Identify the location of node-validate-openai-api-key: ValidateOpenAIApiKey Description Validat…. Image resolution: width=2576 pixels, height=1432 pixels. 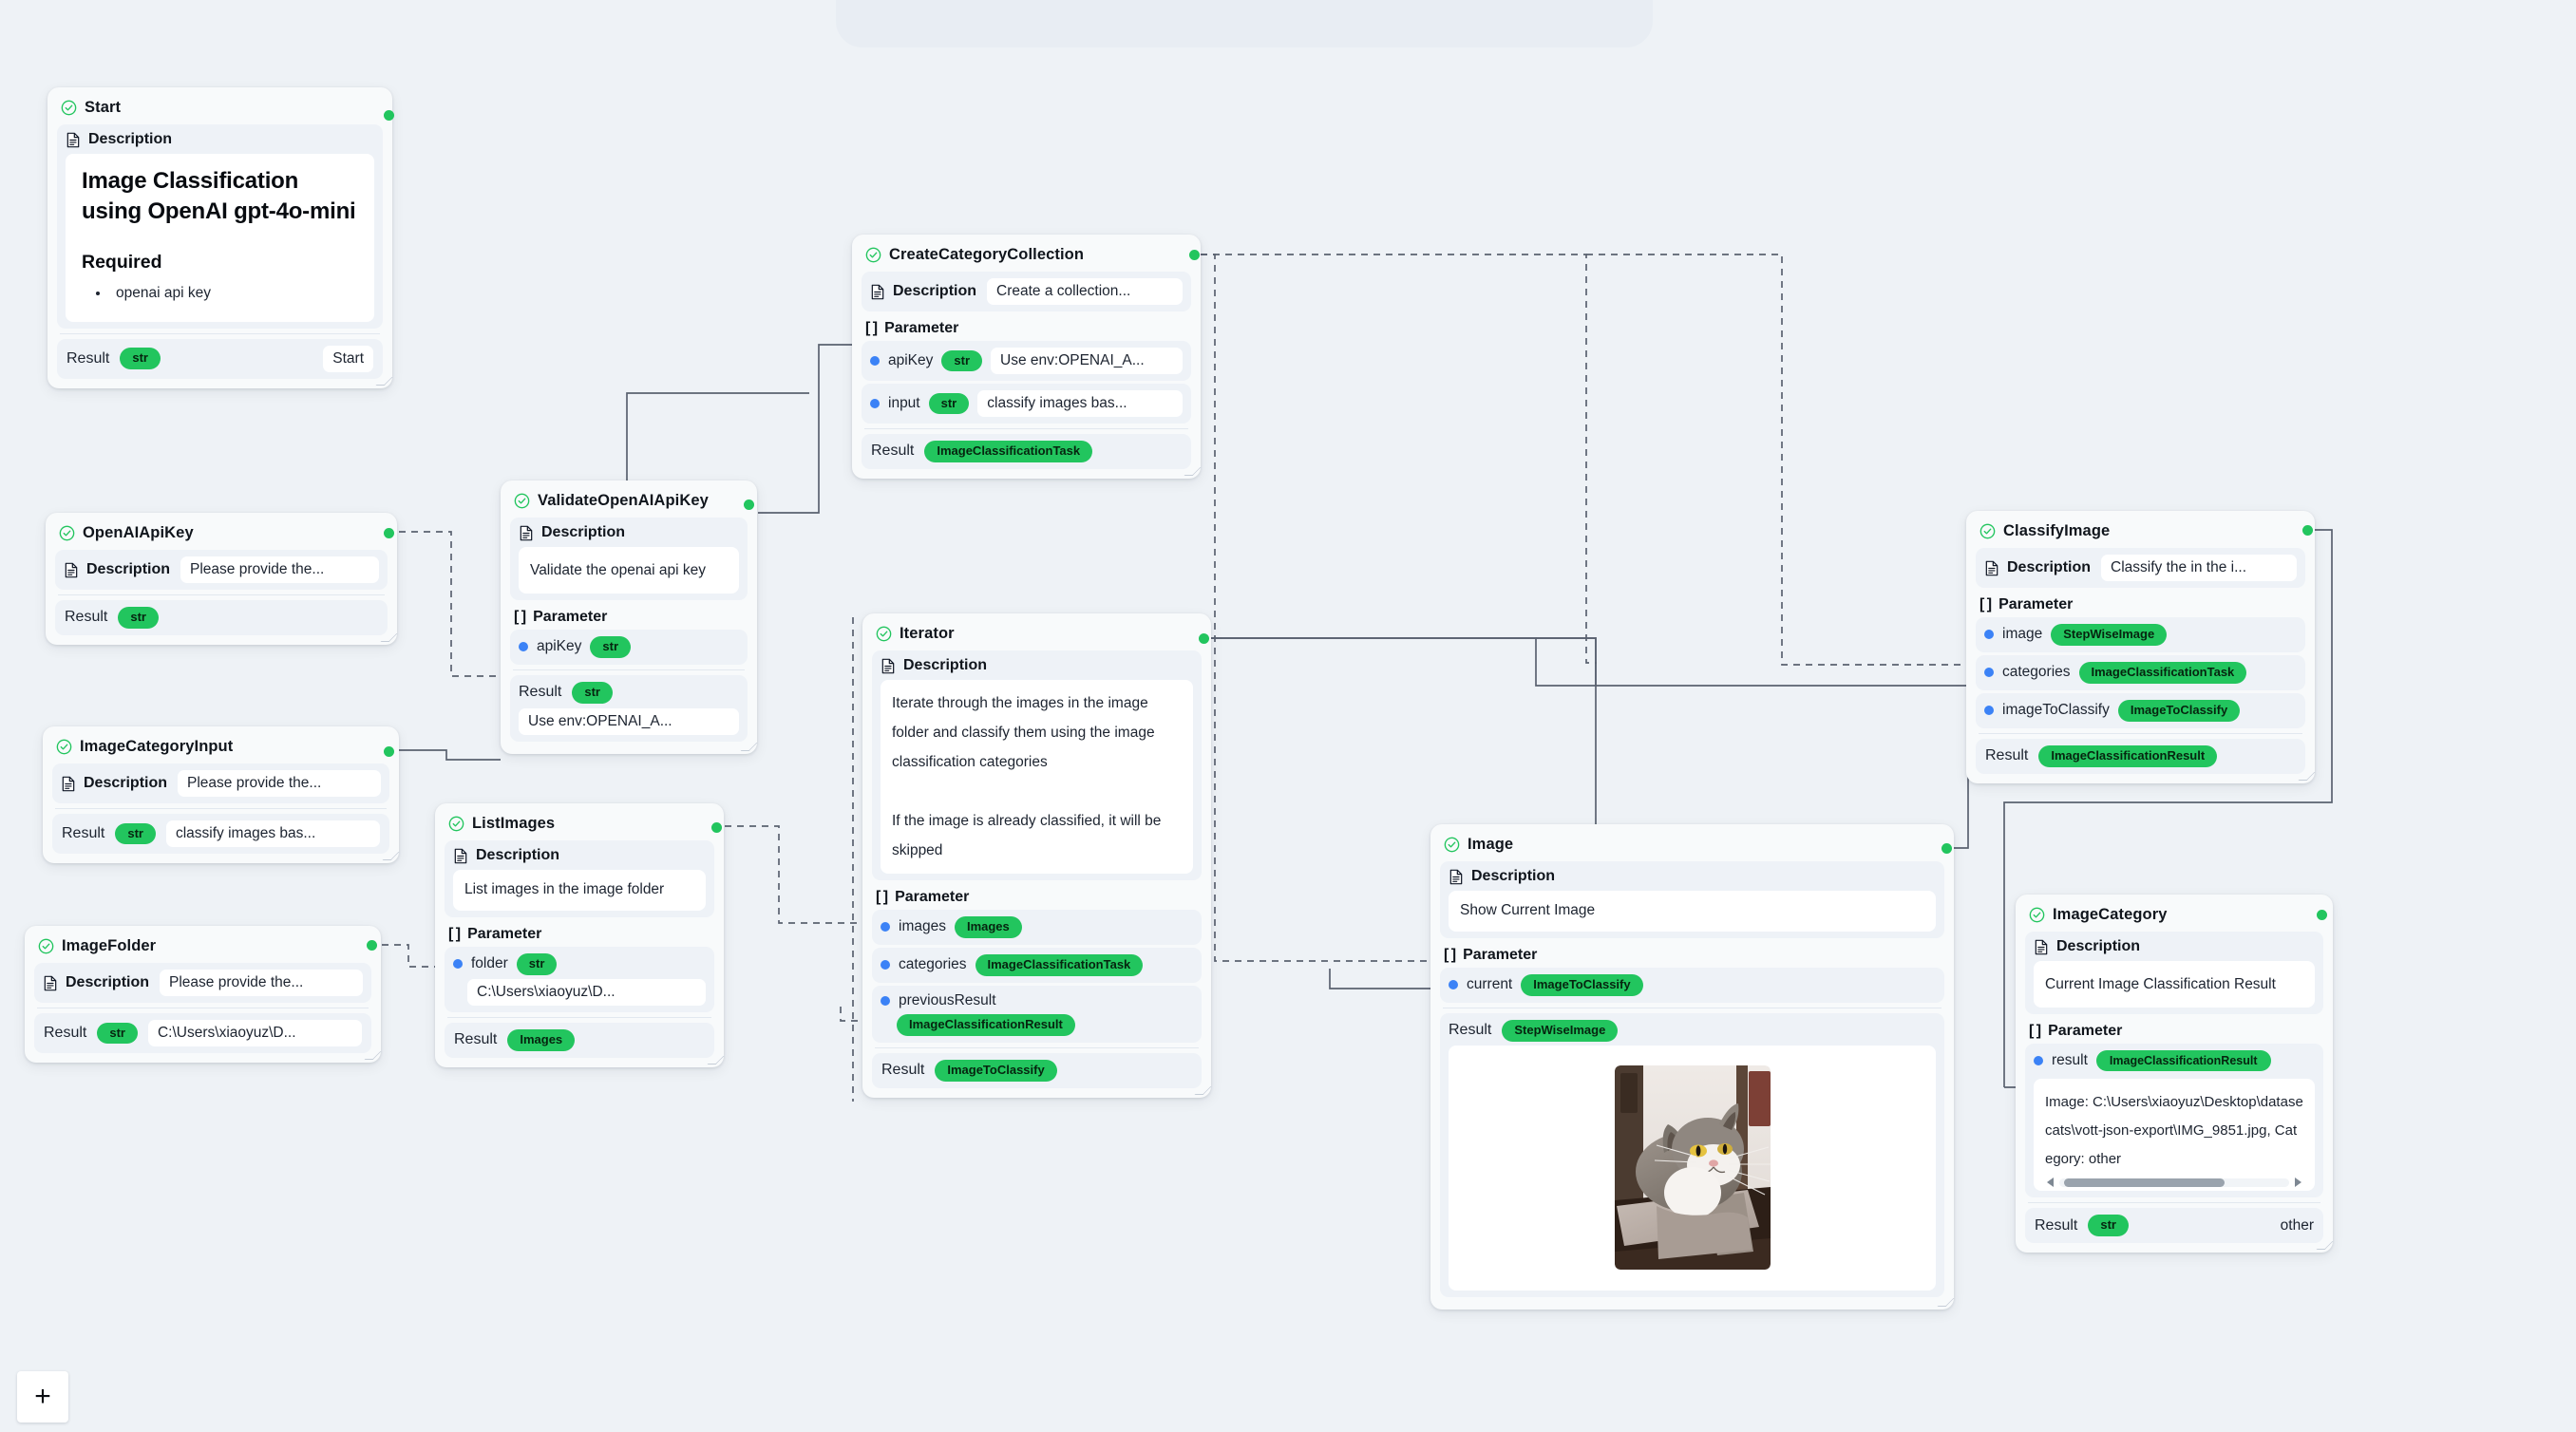
(629, 617).